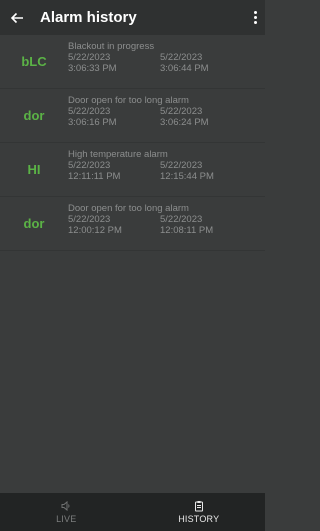 The width and height of the screenshot is (320, 531). What do you see at coordinates (187, 230) in the screenshot?
I see `end-time: 12:08:11 PM` at bounding box center [187, 230].